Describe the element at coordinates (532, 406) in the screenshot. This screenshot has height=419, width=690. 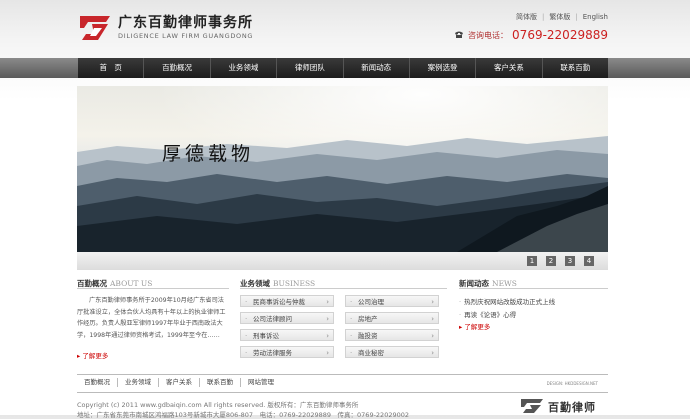
I see `footer-logo-icon` at that location.